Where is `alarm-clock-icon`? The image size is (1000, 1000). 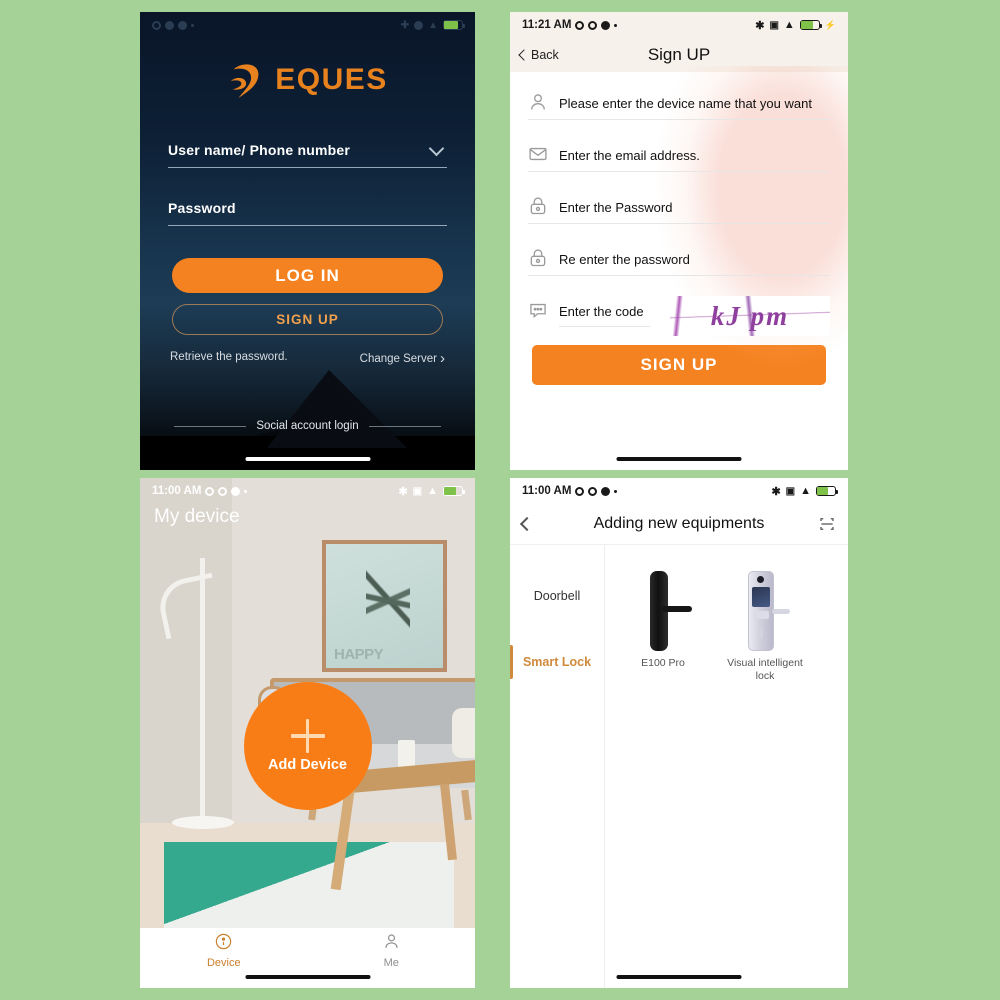 alarm-clock-icon is located at coordinates (419, 25).